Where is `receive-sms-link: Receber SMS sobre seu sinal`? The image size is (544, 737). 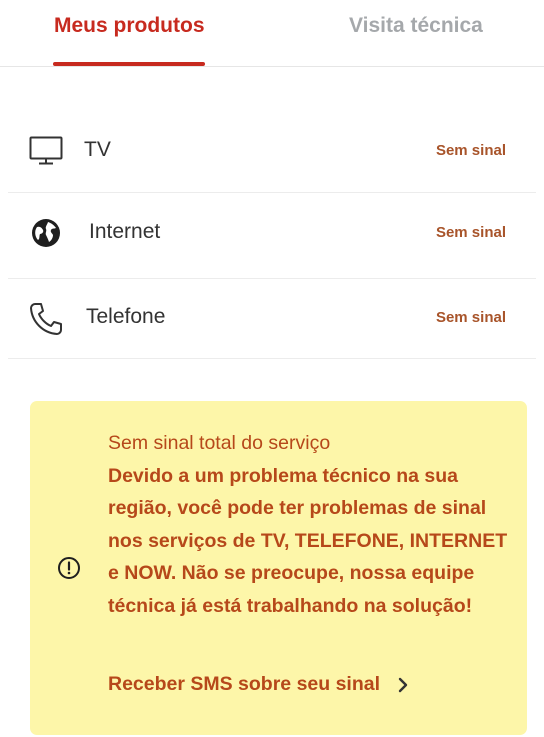
receive-sms-link: Receber SMS sobre seu sinal is located at coordinates (258, 684).